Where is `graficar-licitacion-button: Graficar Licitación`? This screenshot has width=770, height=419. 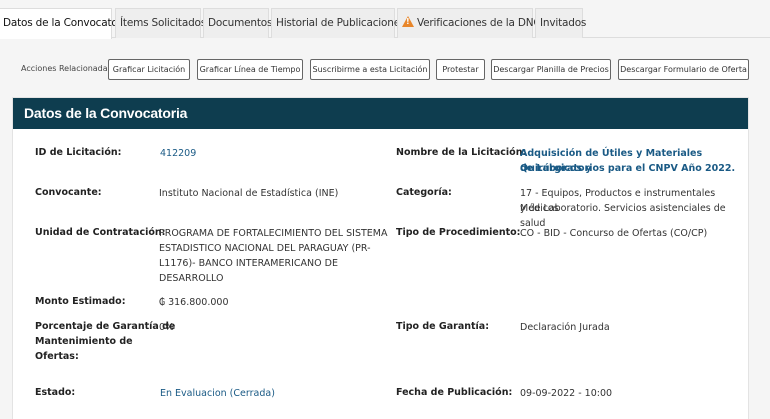 graficar-licitacion-button: Graficar Licitación is located at coordinates (149, 69).